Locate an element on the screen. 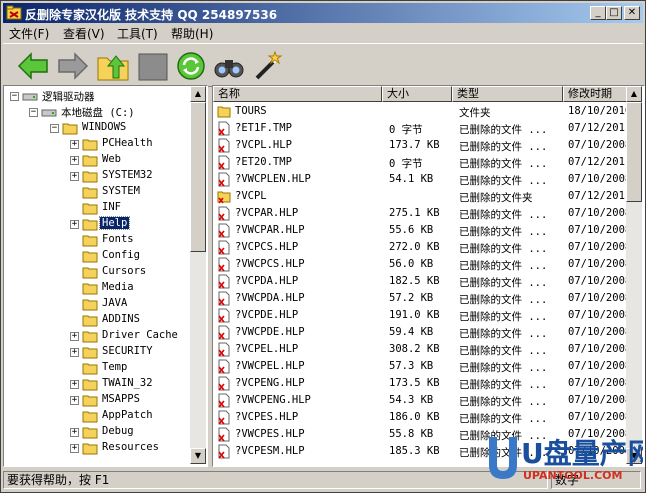 The width and height of the screenshot is (646, 493). back-button is located at coordinates (33, 66).